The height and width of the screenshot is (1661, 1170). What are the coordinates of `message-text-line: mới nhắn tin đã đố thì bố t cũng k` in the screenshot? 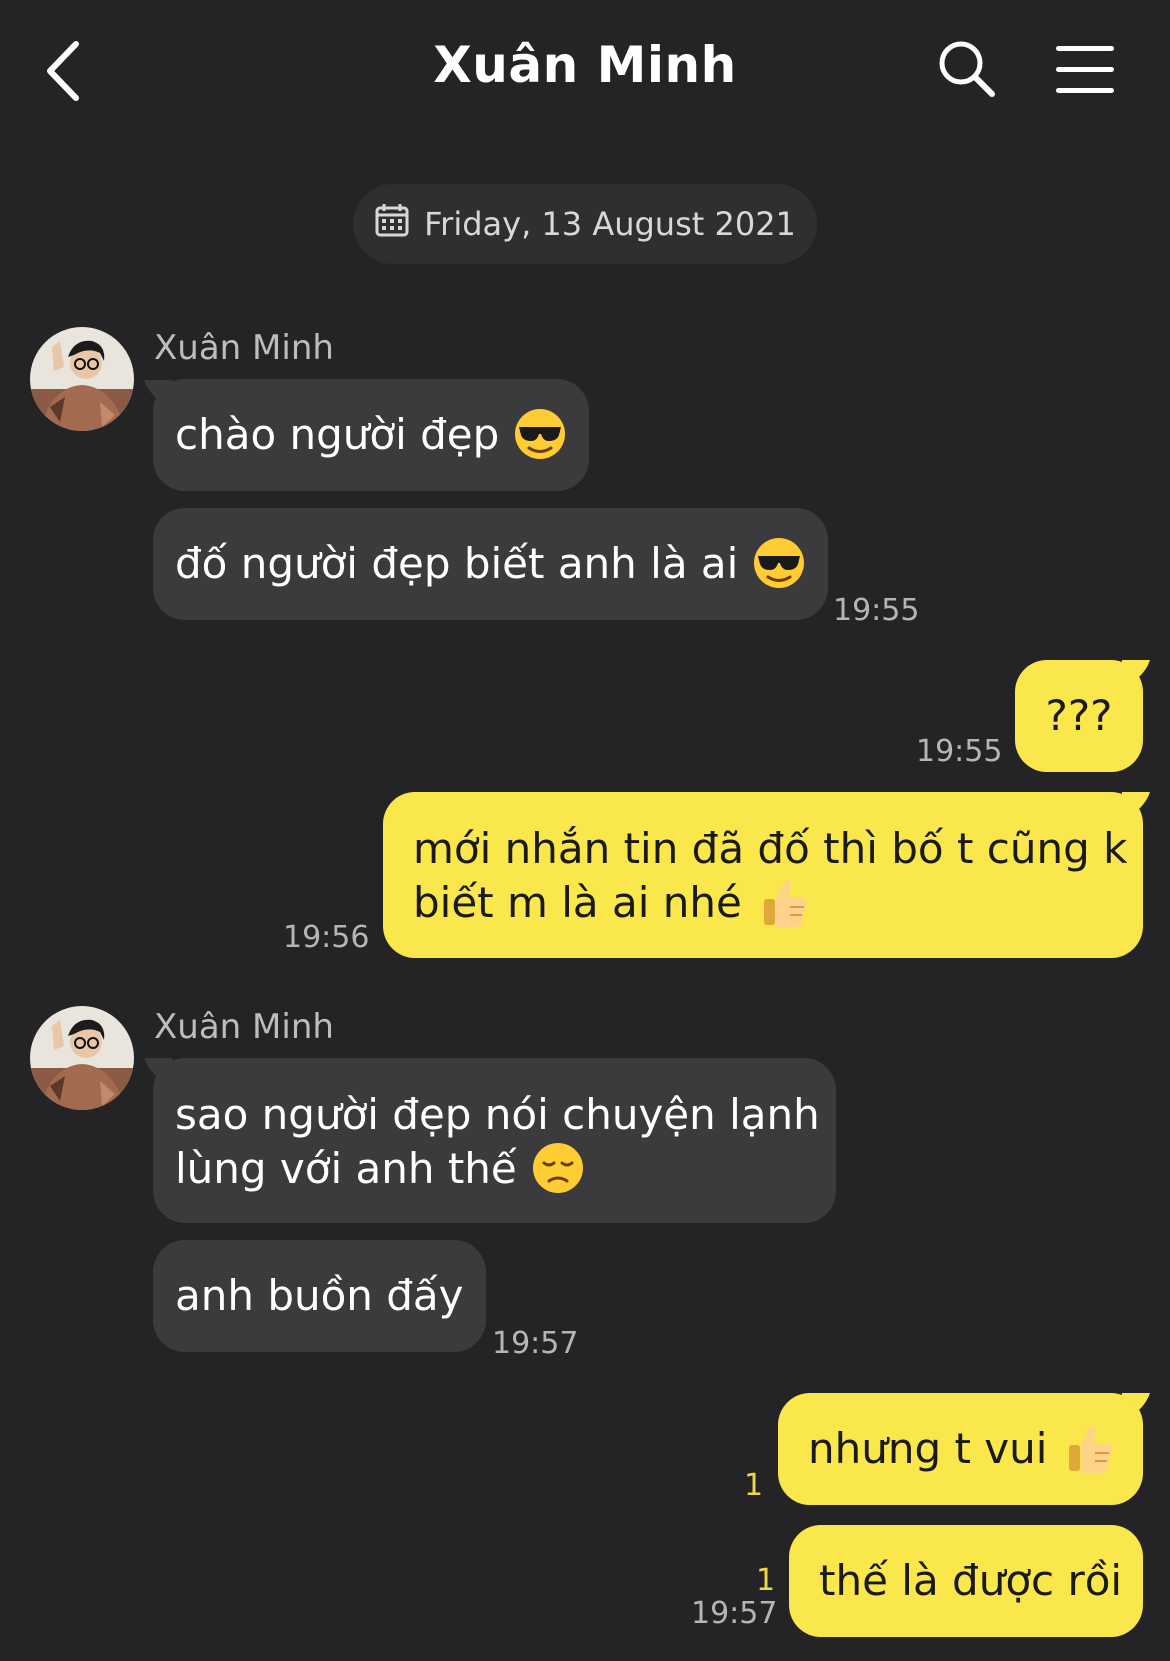 It's located at (770, 848).